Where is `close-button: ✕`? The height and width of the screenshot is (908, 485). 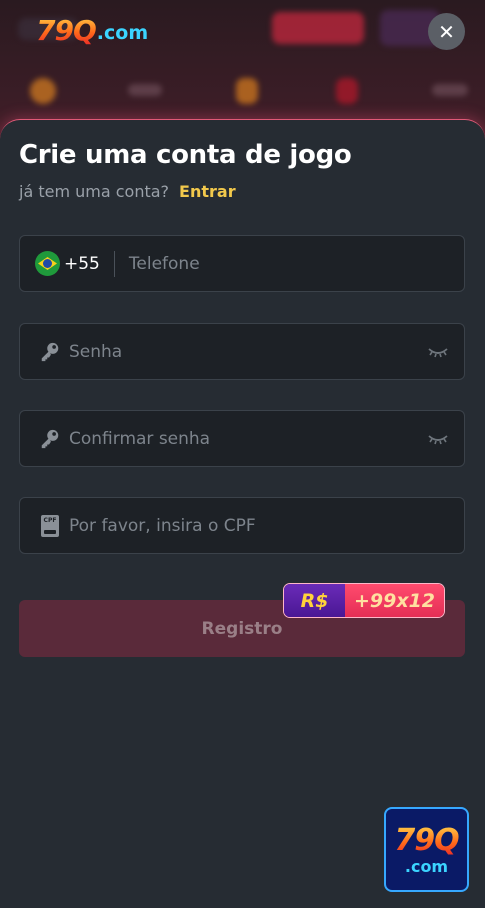 close-button: ✕ is located at coordinates (446, 31).